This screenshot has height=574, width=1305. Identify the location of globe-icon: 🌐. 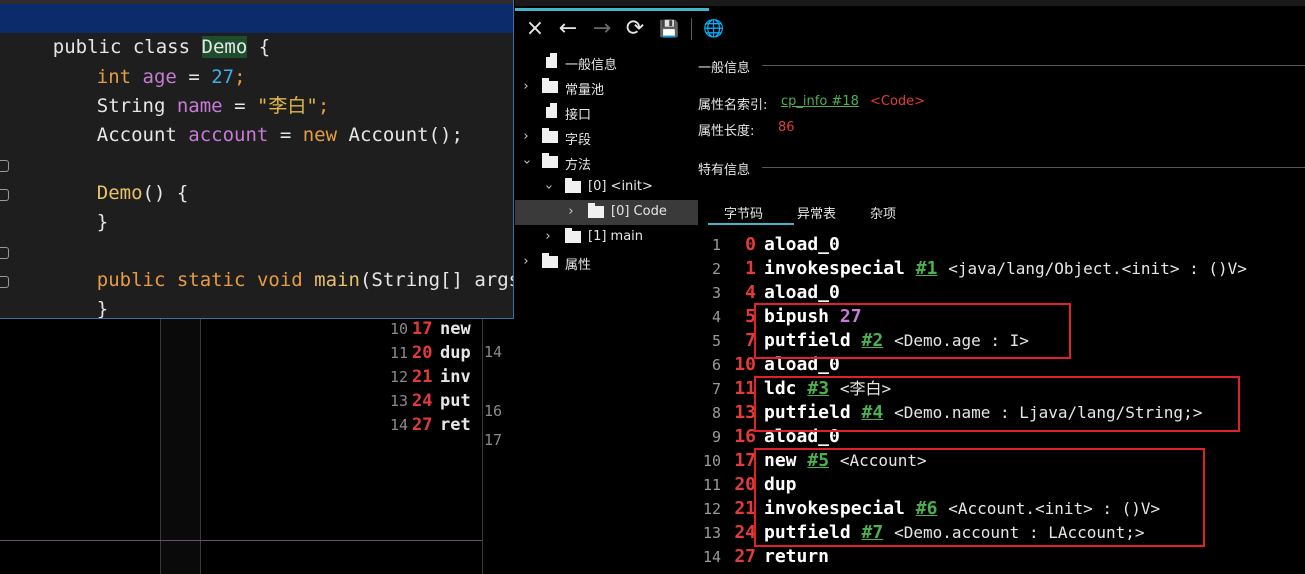
(714, 29).